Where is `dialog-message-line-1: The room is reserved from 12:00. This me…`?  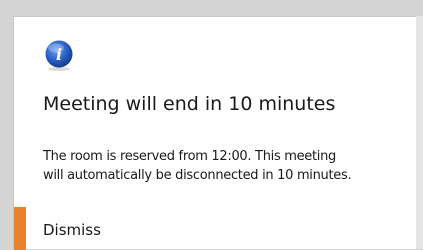
dialog-message-line-1: The room is reserved from 12:00. This me… is located at coordinates (190, 156).